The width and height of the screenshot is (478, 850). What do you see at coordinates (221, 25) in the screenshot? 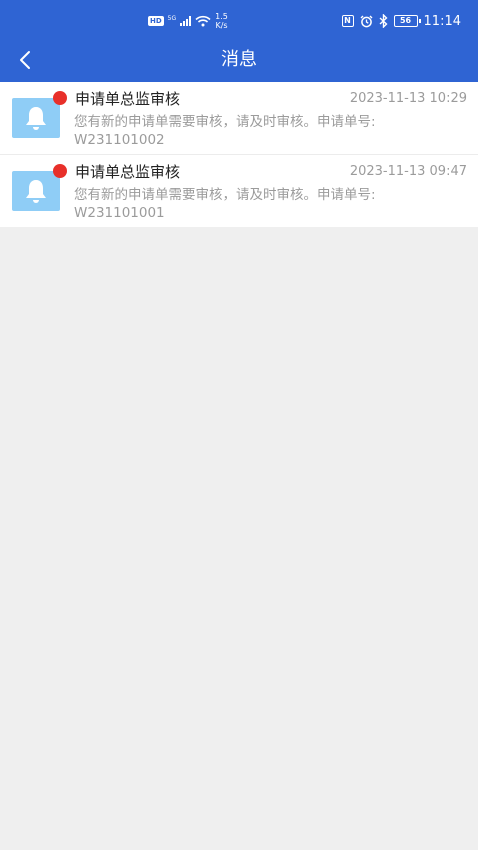
I see `speed-unit: K/s` at bounding box center [221, 25].